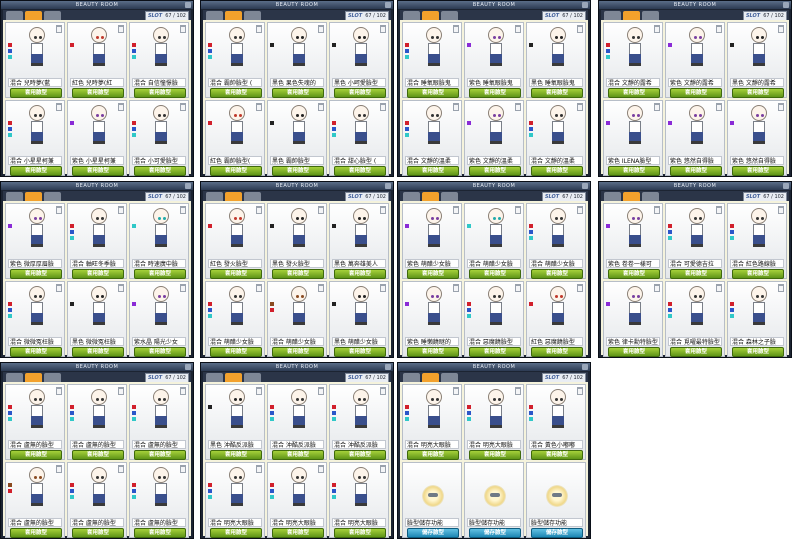 This screenshot has height=540, width=799. What do you see at coordinates (494, 60) in the screenshot?
I see `face-card: 紫色 睡氧眼臉鬼 套用臉型` at bounding box center [494, 60].